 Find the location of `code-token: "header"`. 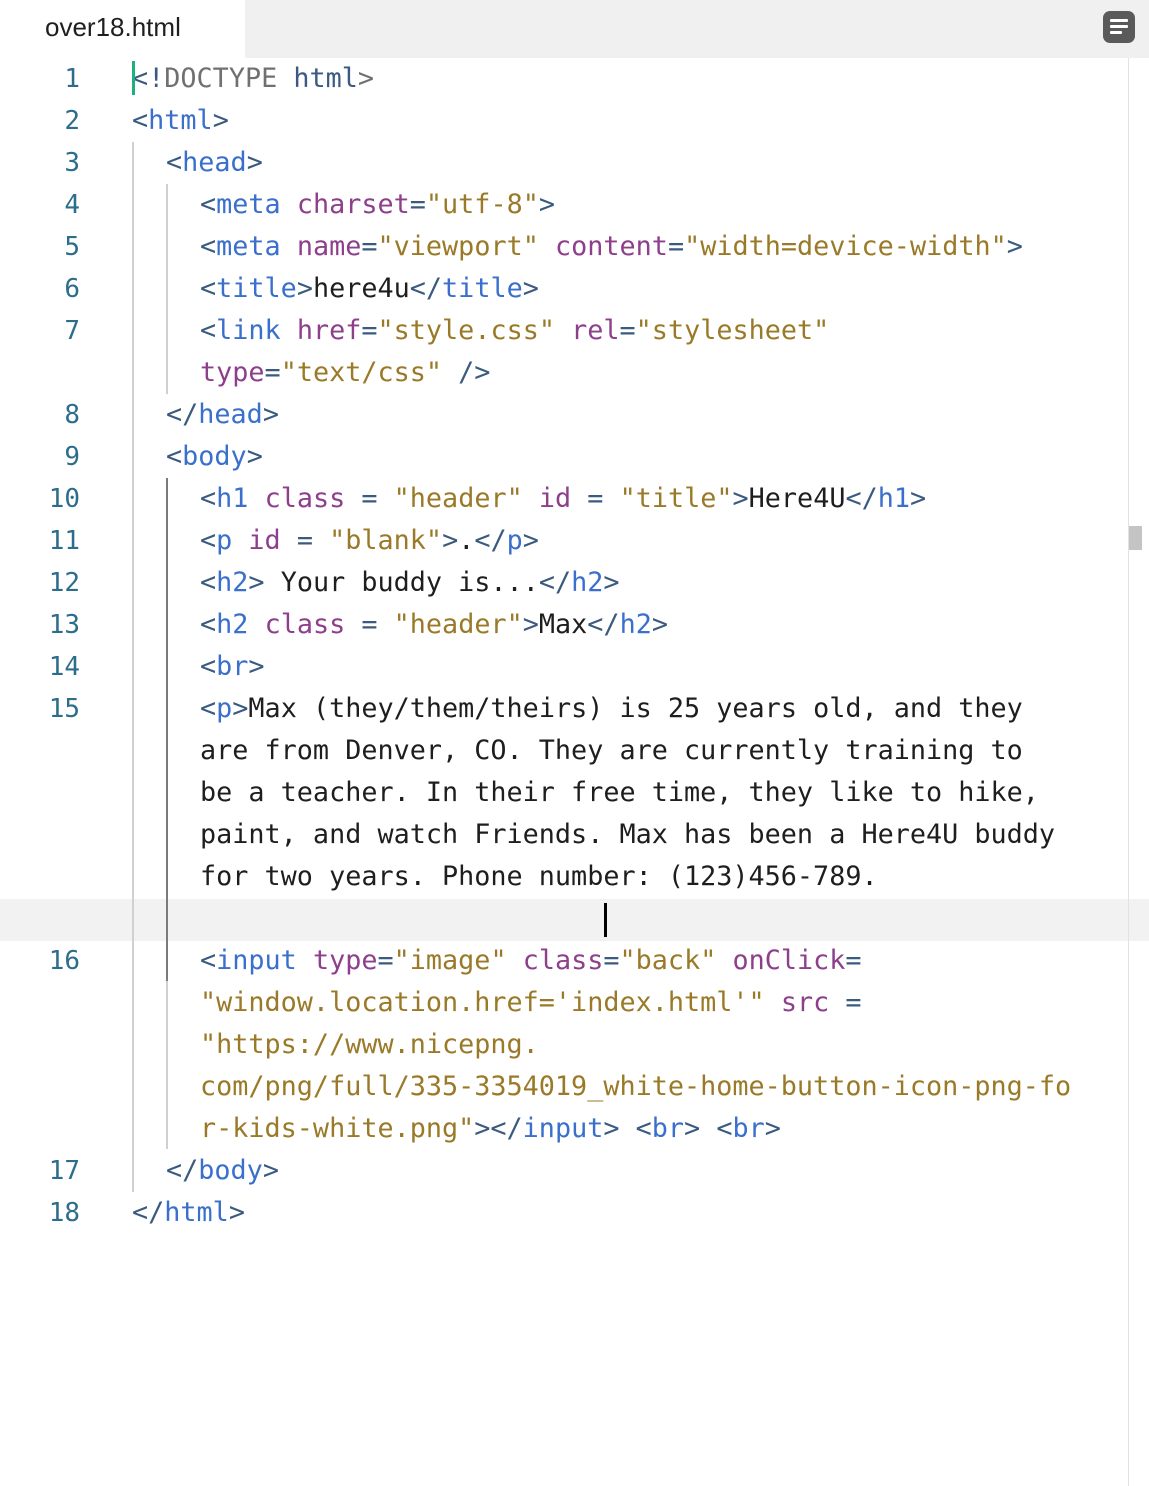

code-token: "header" is located at coordinates (458, 498).